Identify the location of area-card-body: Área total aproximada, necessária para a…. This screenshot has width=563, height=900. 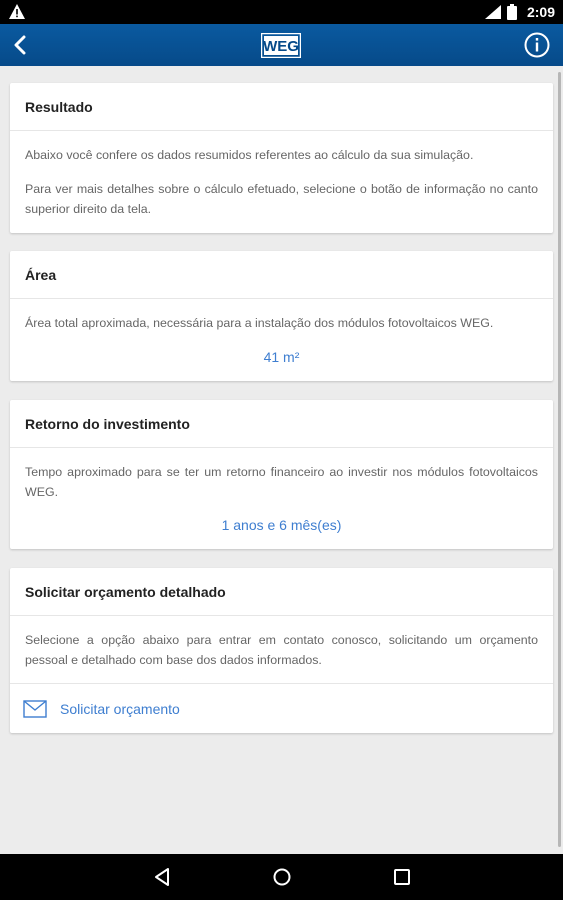
(281, 333).